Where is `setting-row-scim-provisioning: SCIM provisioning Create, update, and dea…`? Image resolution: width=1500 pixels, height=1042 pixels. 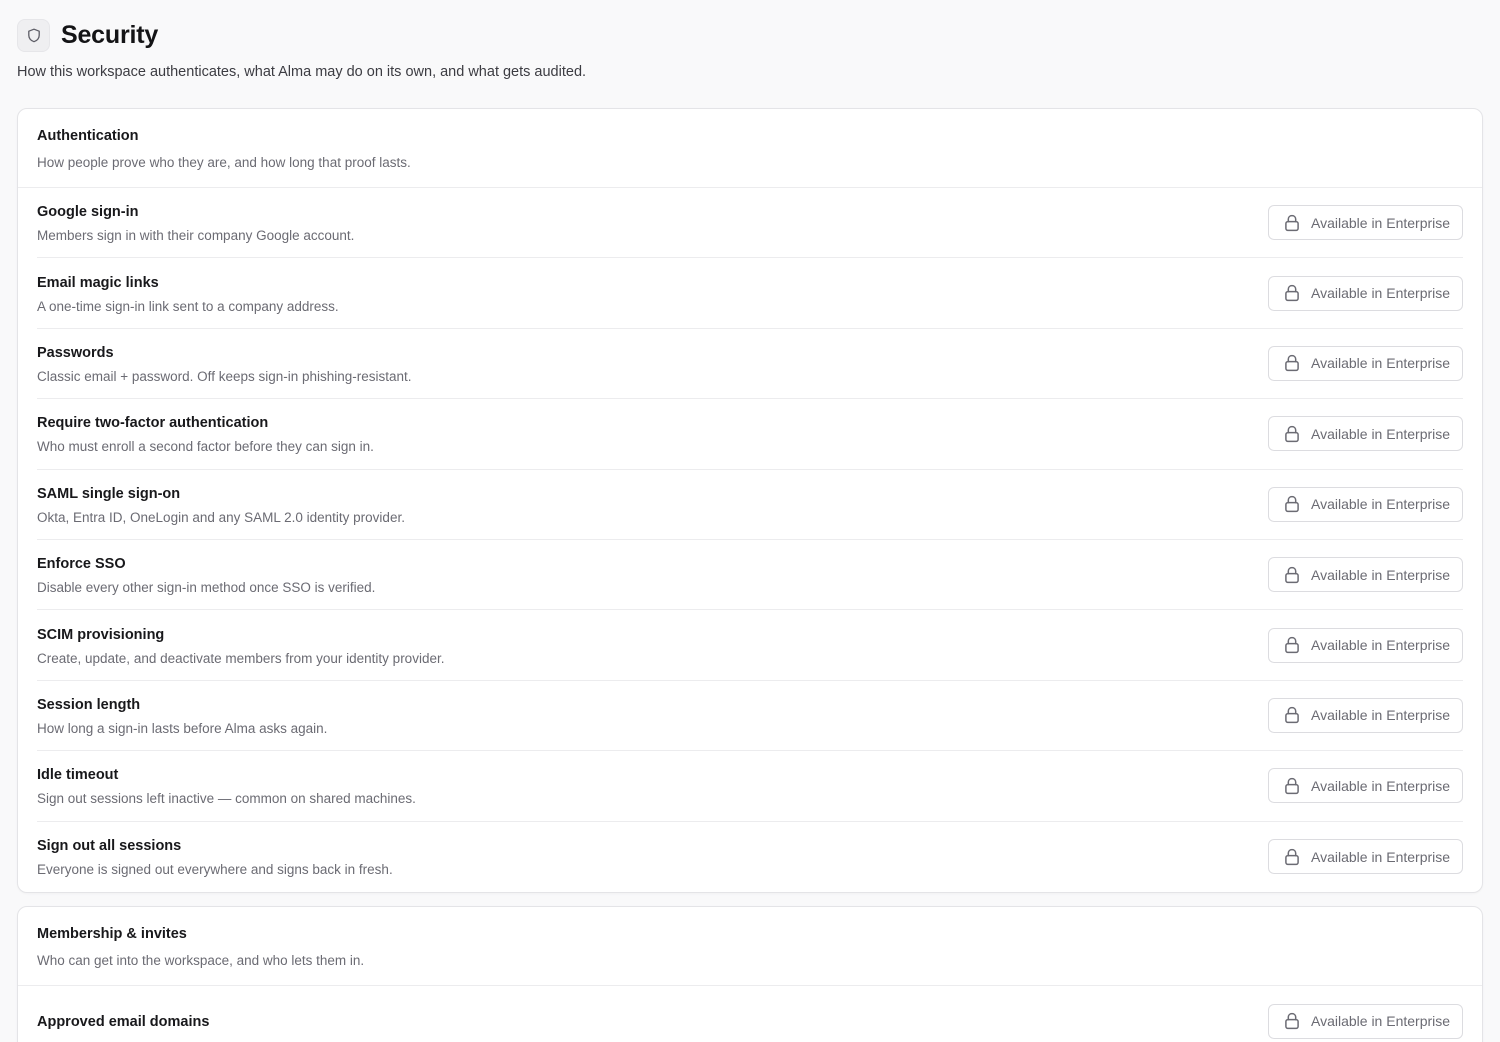
setting-row-scim-provisioning: SCIM provisioning Create, update, and dea… is located at coordinates (750, 645).